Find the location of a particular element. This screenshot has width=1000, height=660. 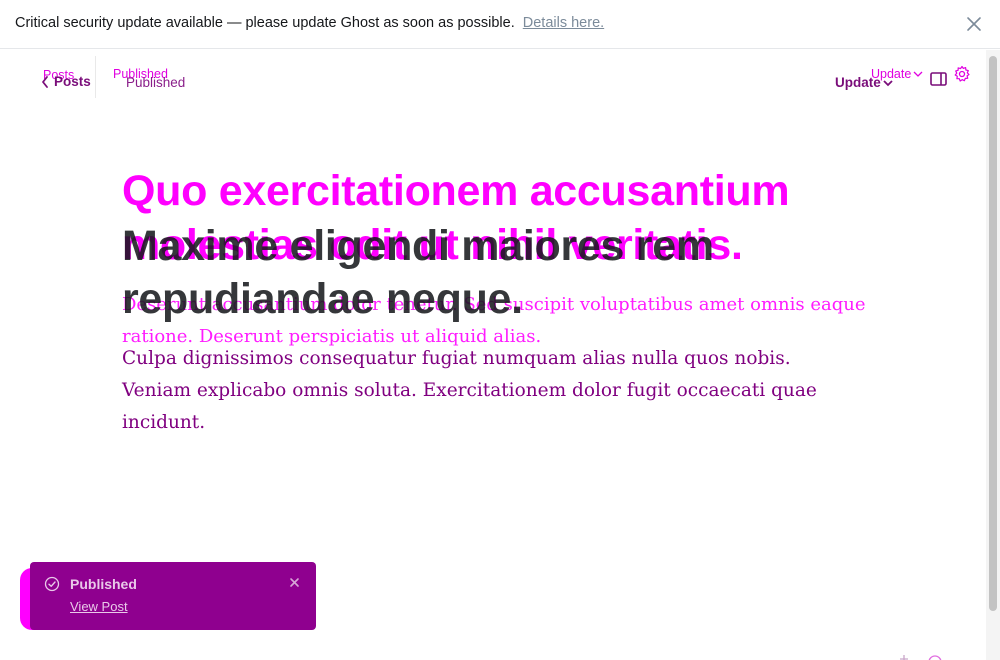

scrollbar is located at coordinates (993, 355).